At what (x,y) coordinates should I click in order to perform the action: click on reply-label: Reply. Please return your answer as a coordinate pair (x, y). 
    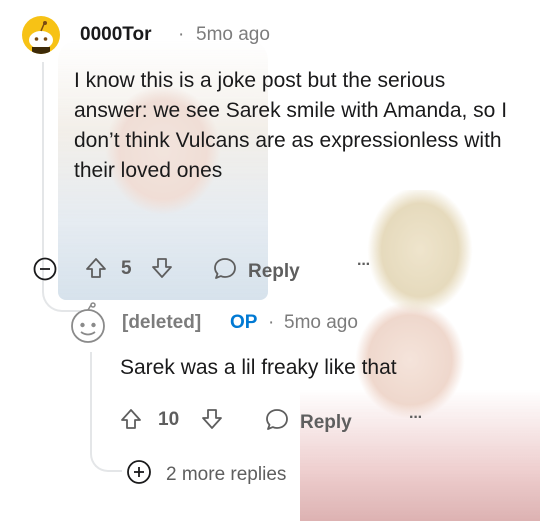
    Looking at the image, I should click on (274, 271).